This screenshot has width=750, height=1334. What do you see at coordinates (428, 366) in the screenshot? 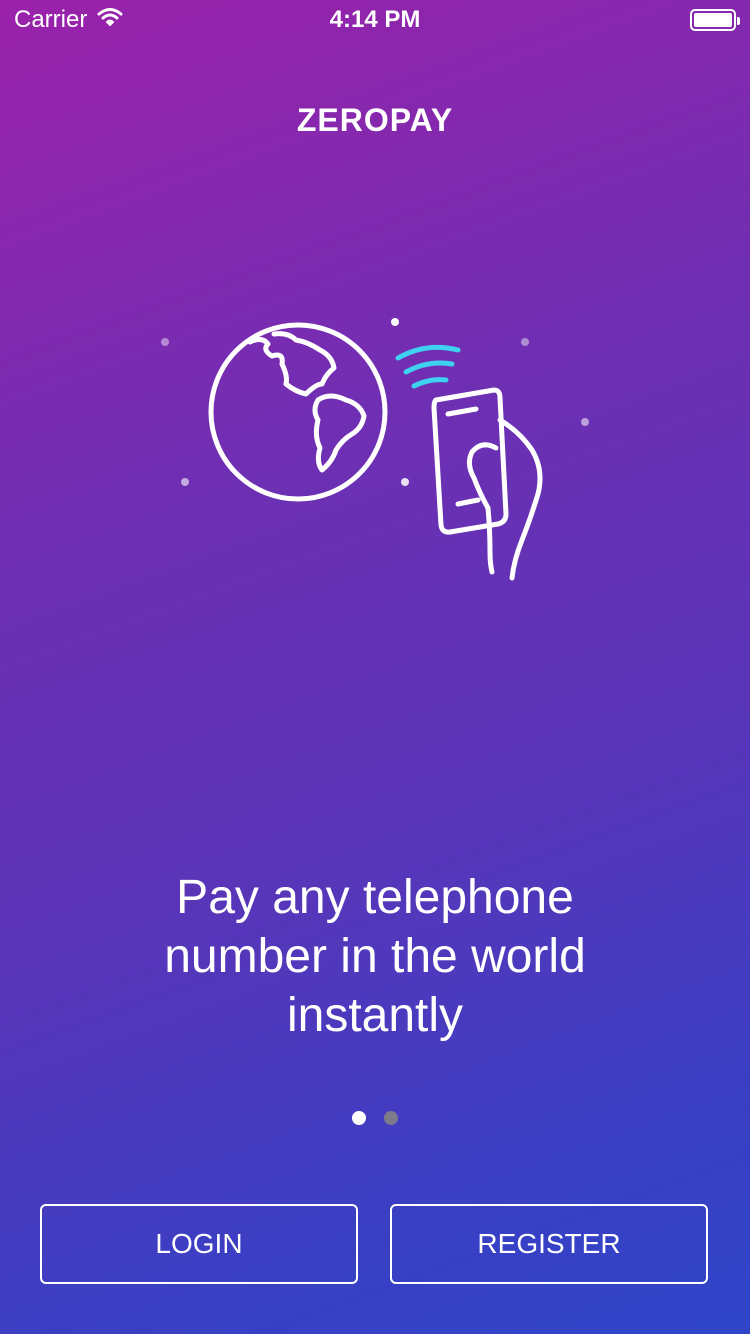
I see `wireless-signal-icon` at bounding box center [428, 366].